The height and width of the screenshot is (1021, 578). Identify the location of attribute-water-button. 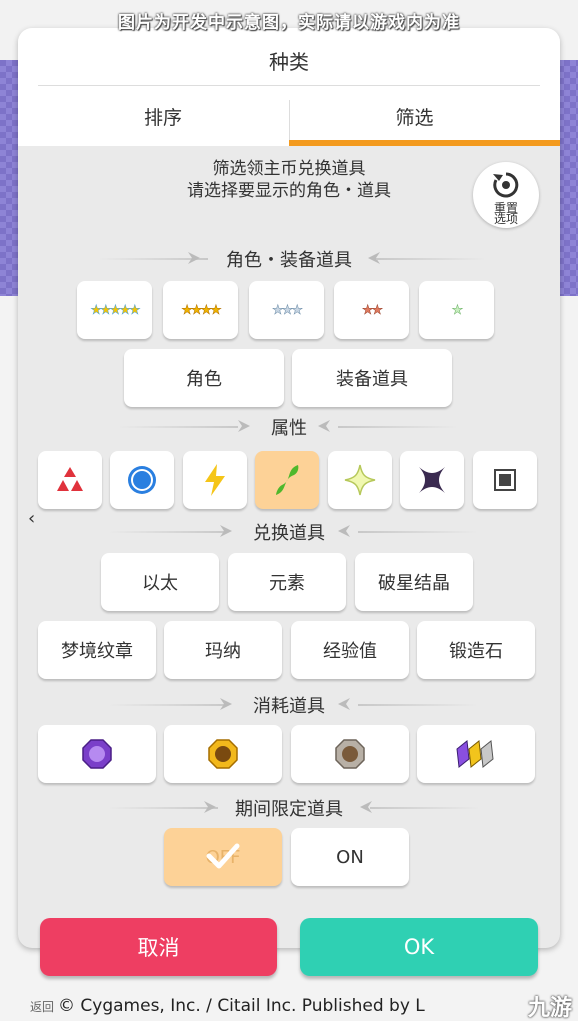
(142, 480).